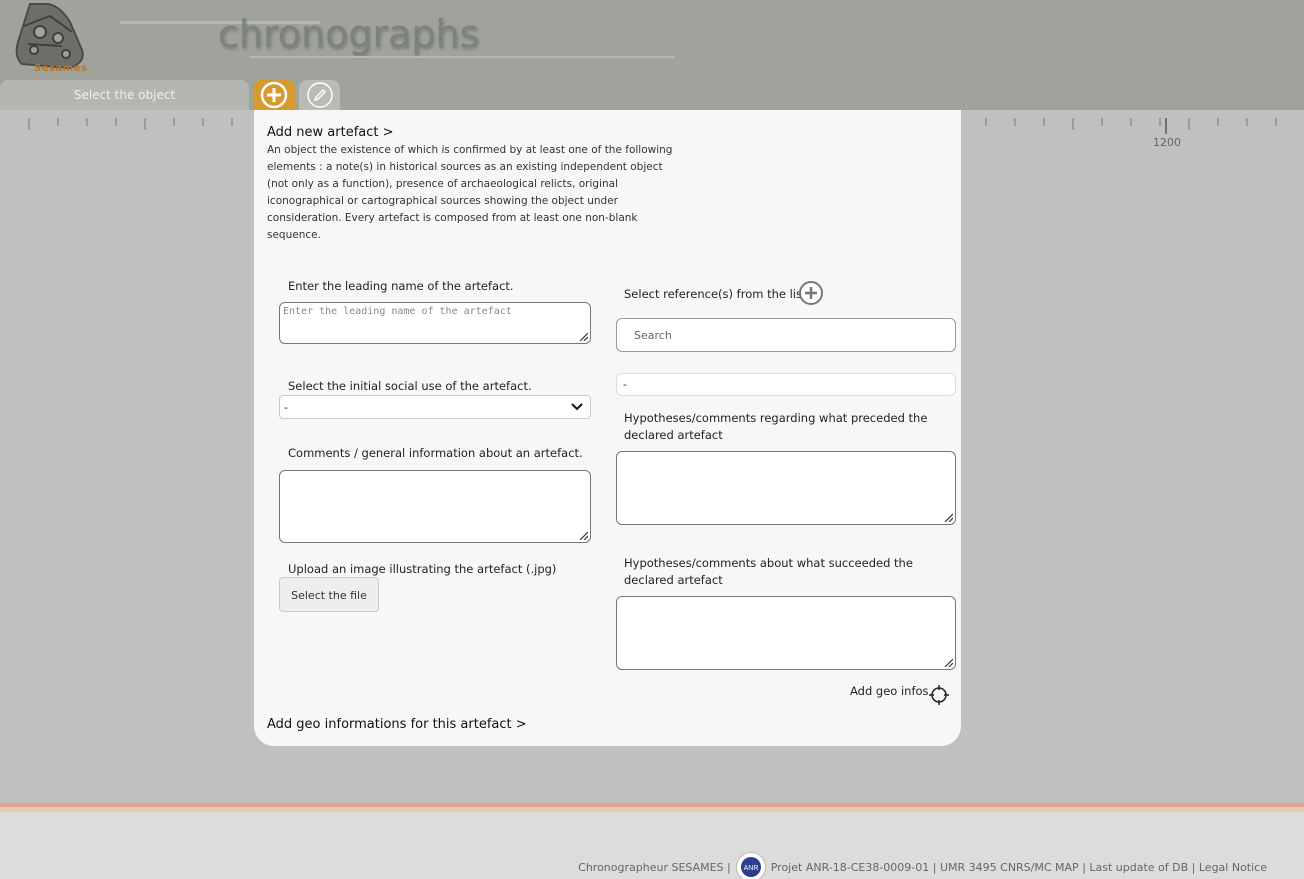  What do you see at coordinates (397, 724) in the screenshot?
I see `geo-section-toggle: Add geo informations for this artefact >` at bounding box center [397, 724].